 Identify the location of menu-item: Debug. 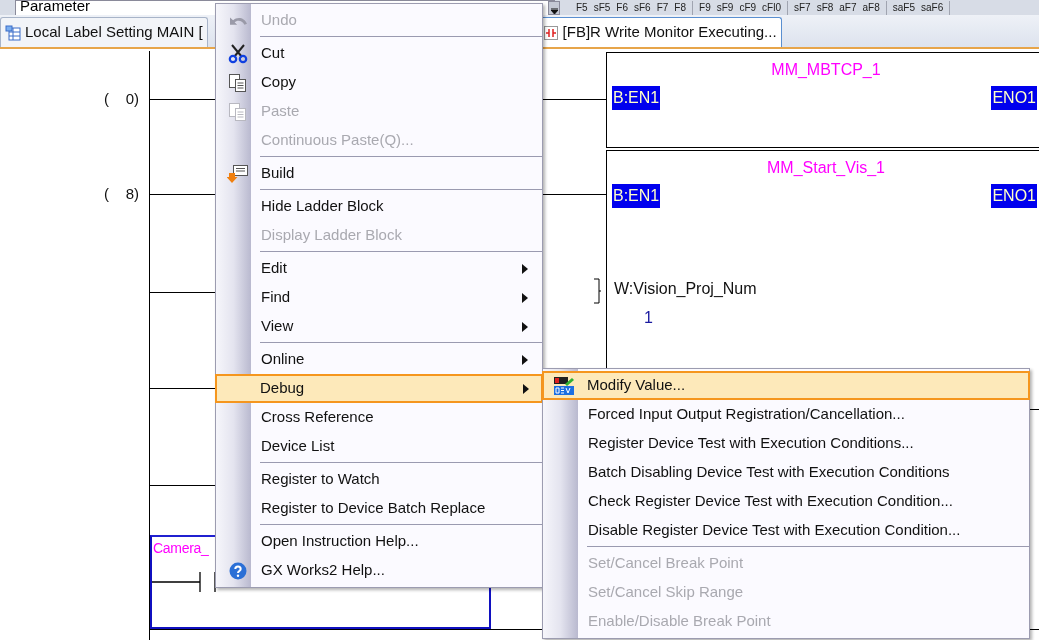
(379, 388).